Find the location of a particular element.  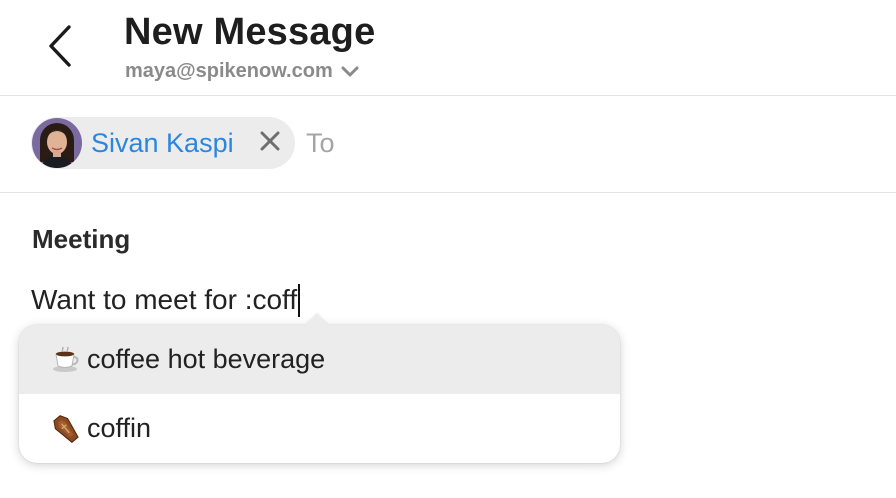

emoji-suggestion-coffin: coffin is located at coordinates (319, 428).